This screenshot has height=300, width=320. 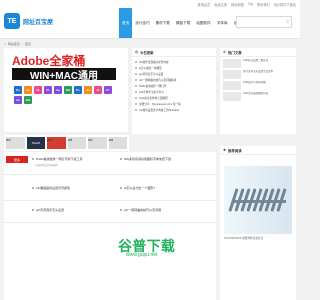 What do you see at coordinates (28, 90) in the screenshot?
I see `app-icon-ai: Ai` at bounding box center [28, 90].